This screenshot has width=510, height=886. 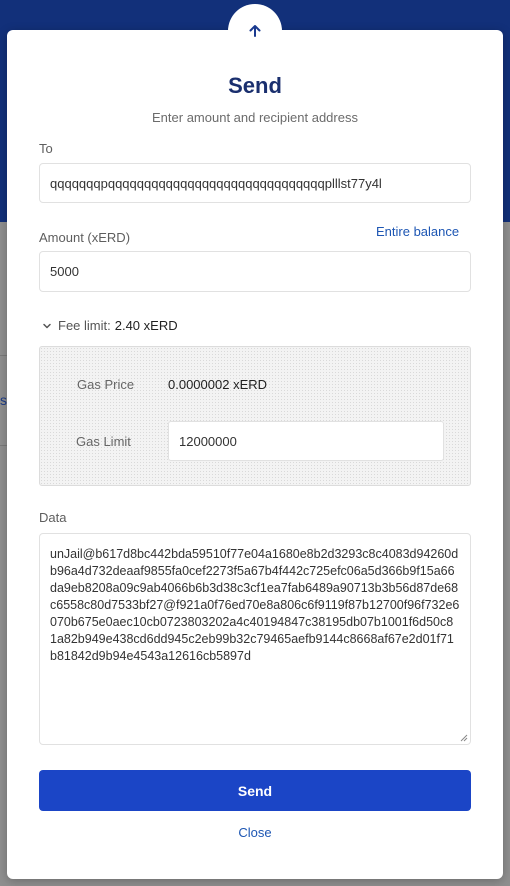 I want to click on gas-limit-label: Gas Limit, so click(x=103, y=441).